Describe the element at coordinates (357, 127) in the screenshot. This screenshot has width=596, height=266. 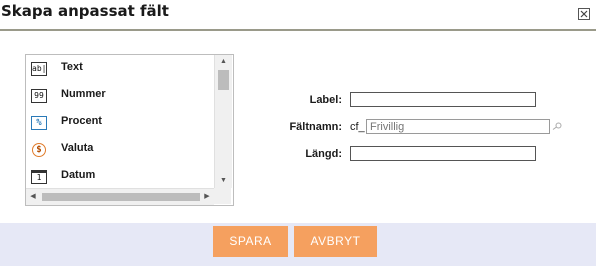
I see `fieldname-prefix: cf_` at that location.